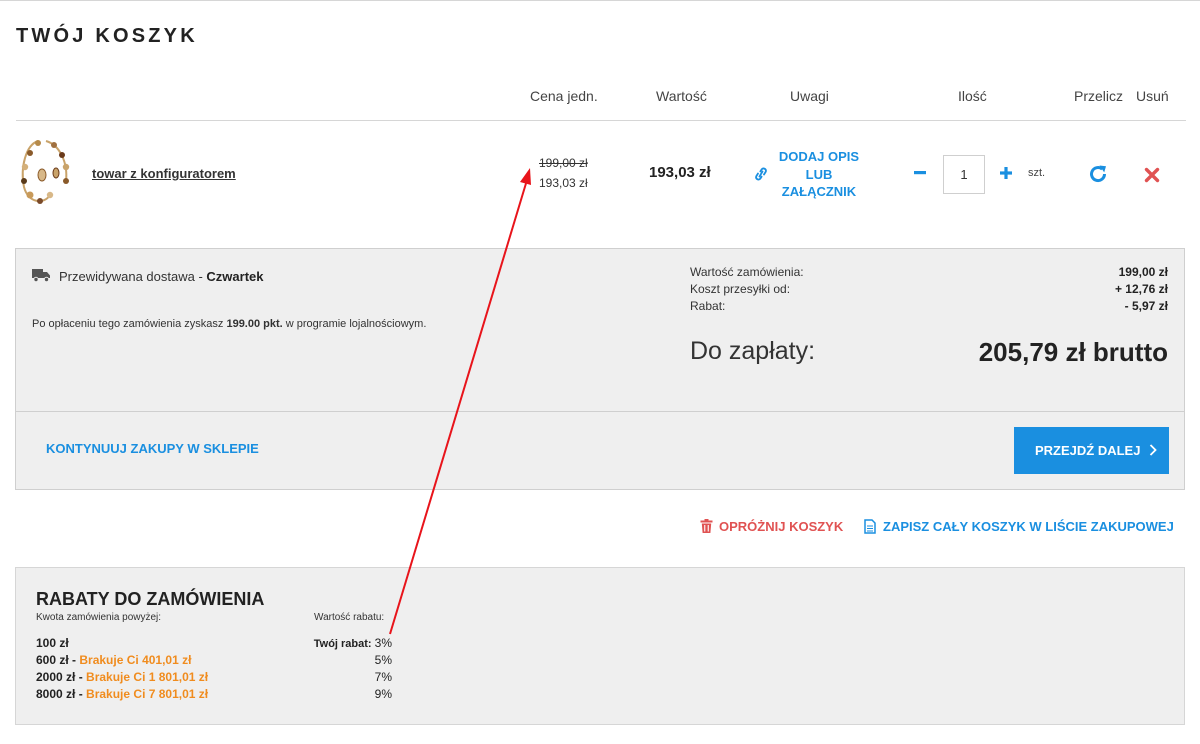 This screenshot has width=1200, height=744. What do you see at coordinates (46, 173) in the screenshot?
I see `product-thumbnail` at bounding box center [46, 173].